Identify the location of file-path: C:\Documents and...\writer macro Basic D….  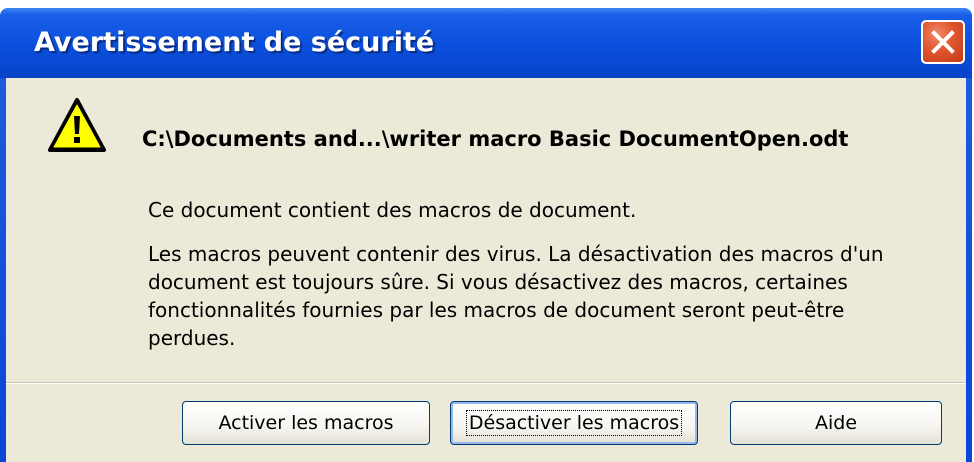
(495, 139).